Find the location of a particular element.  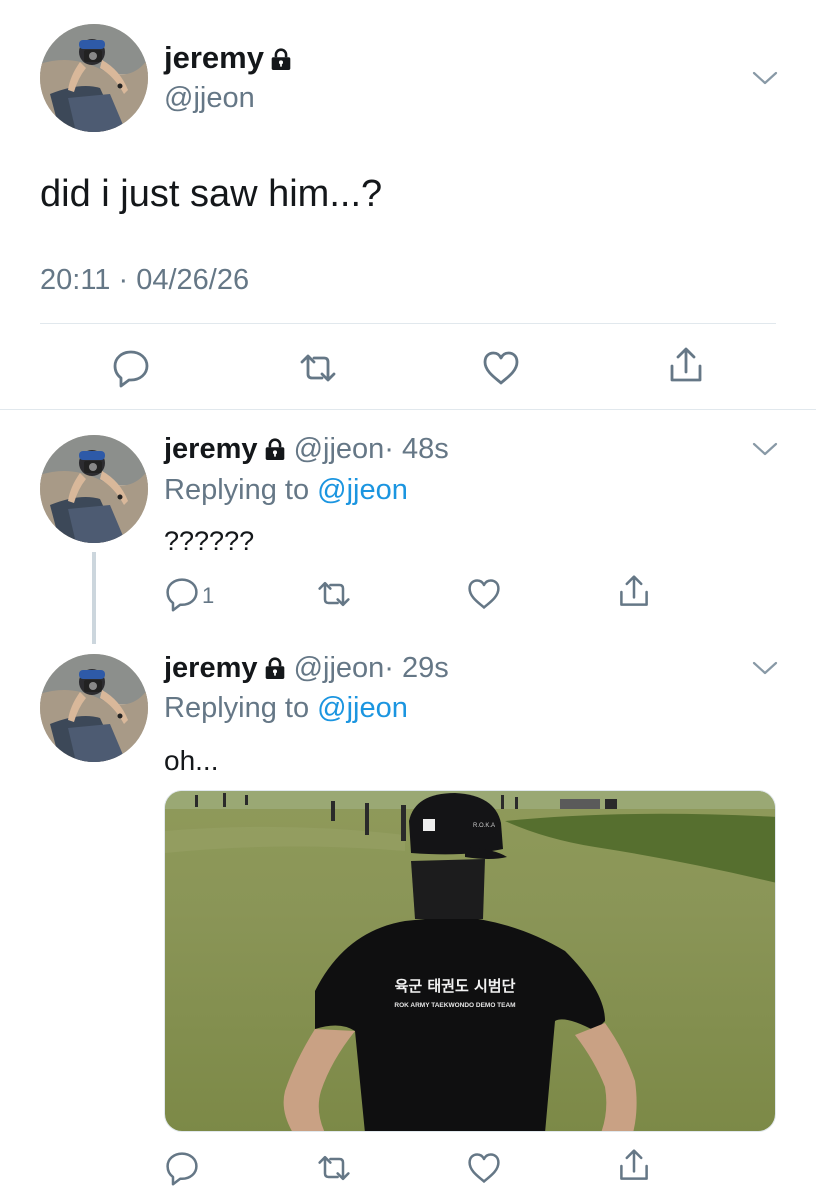

shirt-korean-text: 육군 태권도 시범단 is located at coordinates (455, 986).